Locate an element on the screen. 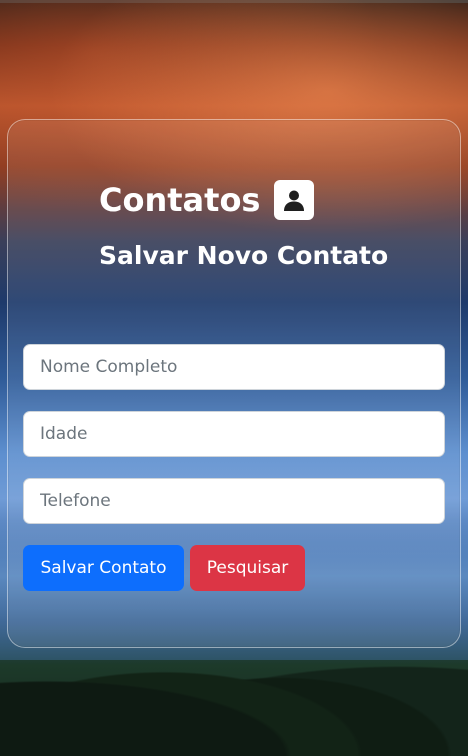 The image size is (468, 756). title-row: Contatos is located at coordinates (207, 200).